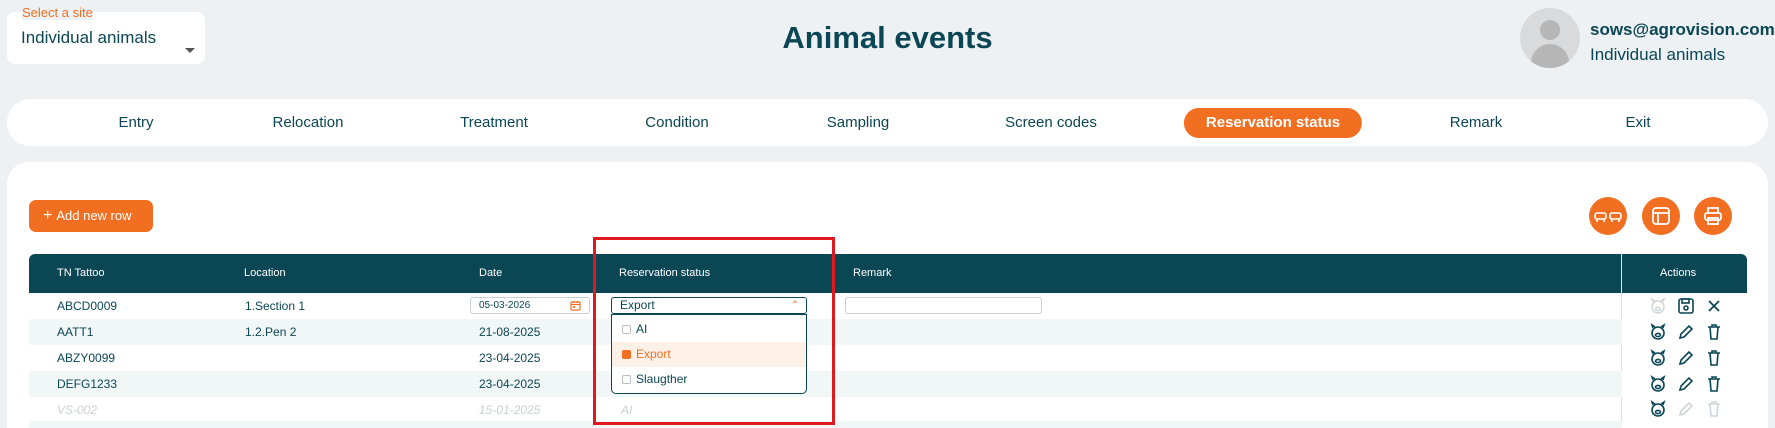 This screenshot has height=428, width=1775. Describe the element at coordinates (94, 215) in the screenshot. I see `add-new-row-label: Add new row` at that location.